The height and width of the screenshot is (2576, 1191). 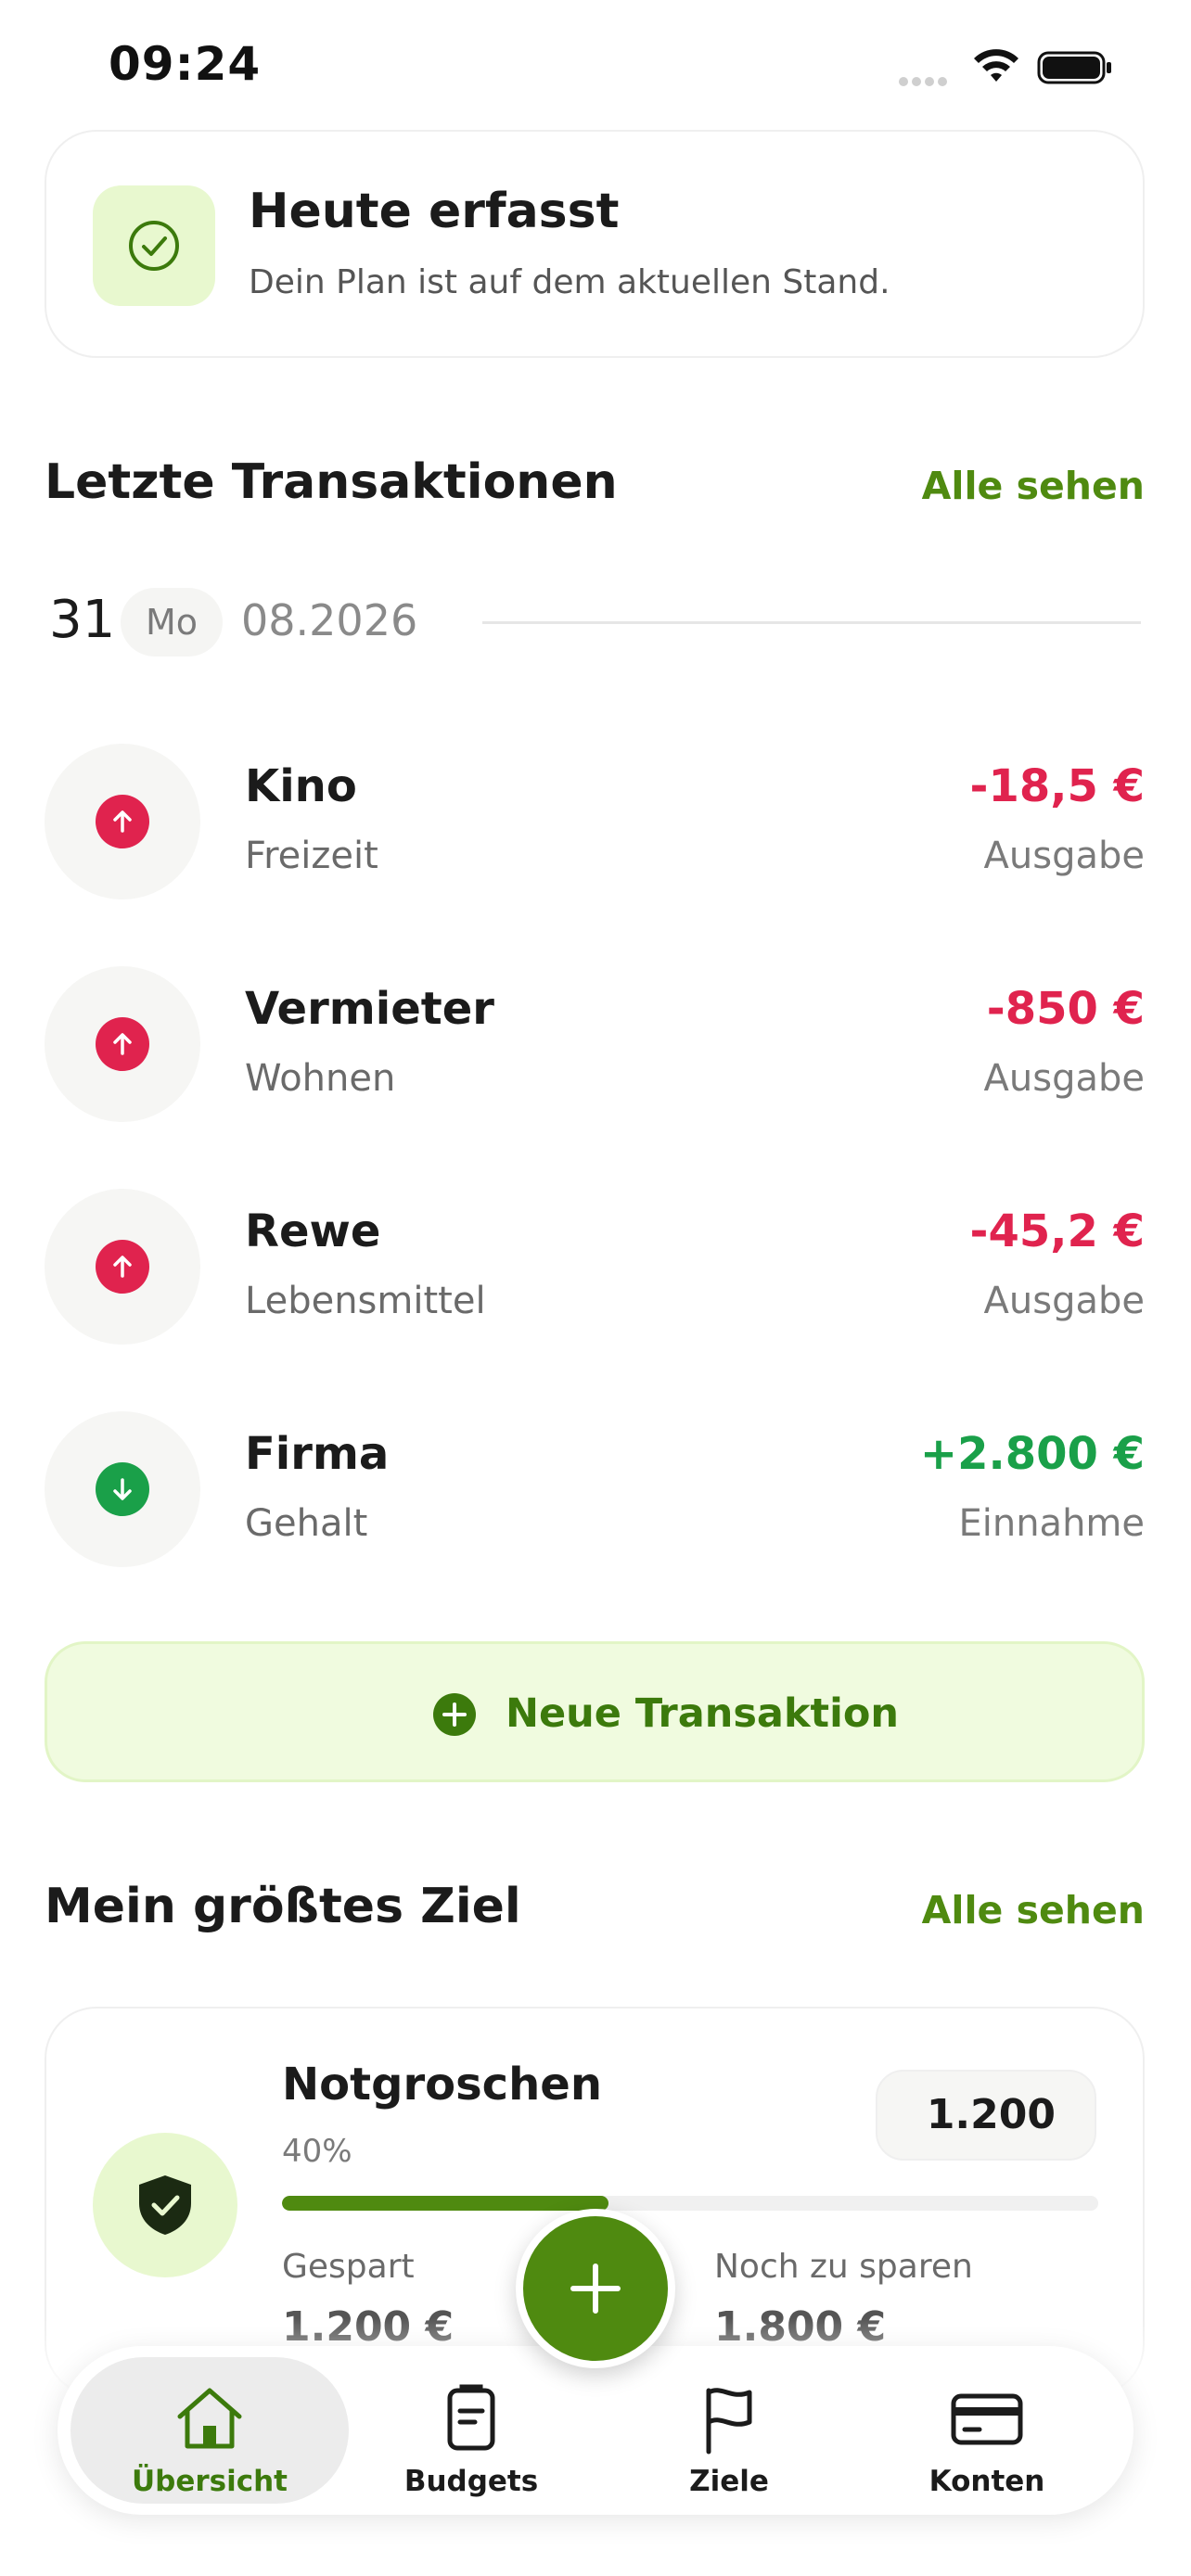 I want to click on new-transaction-button: Neue Transaktion, so click(x=595, y=1712).